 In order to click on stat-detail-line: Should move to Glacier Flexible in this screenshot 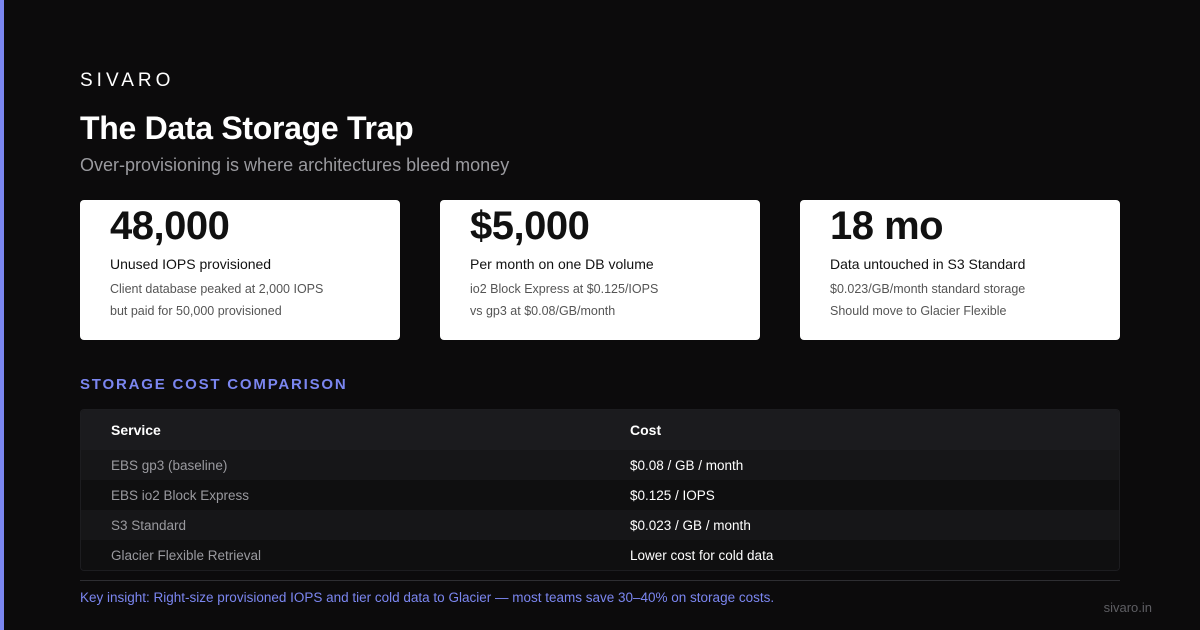, I will do `click(918, 311)`.